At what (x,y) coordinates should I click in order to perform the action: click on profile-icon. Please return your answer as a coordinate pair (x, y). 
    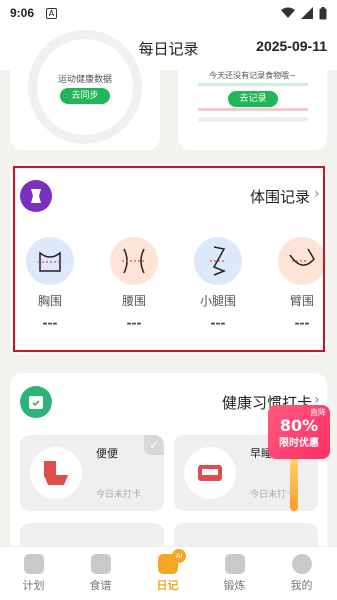
    Looking at the image, I should click on (301, 564).